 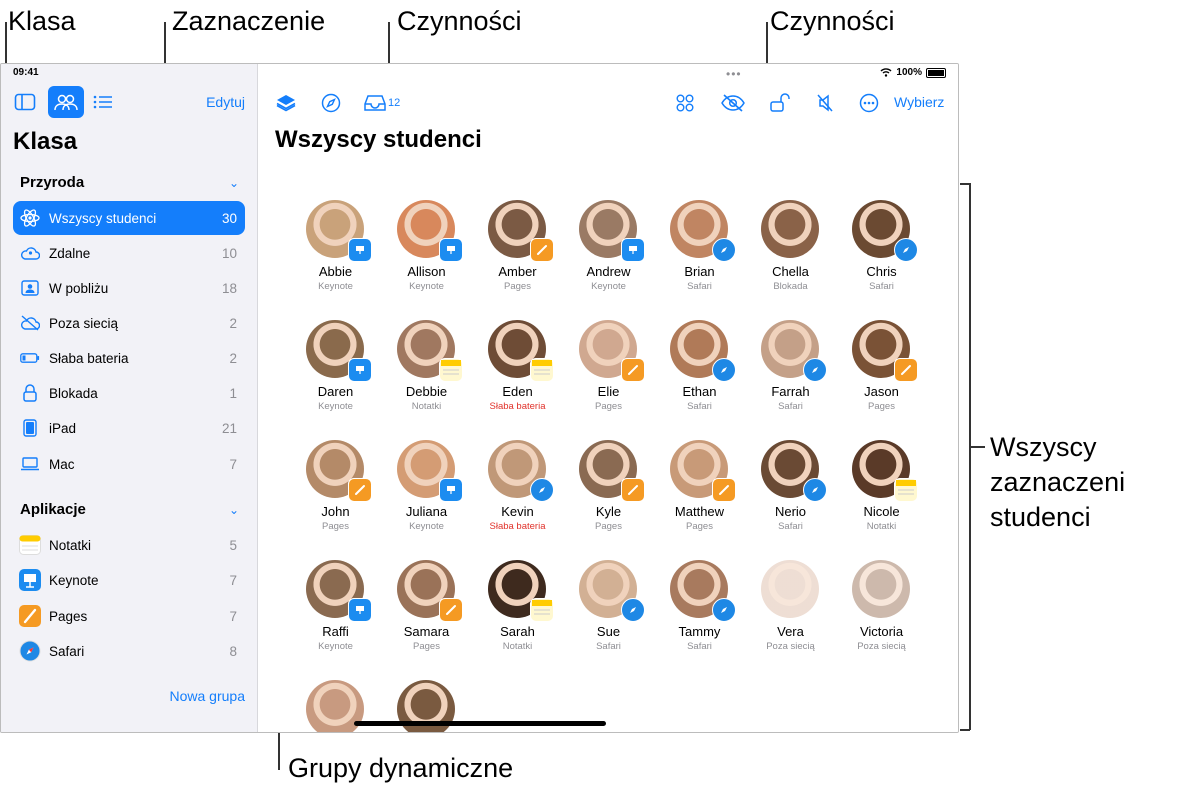 What do you see at coordinates (608, 485) in the screenshot?
I see `student-tile: Kyle Pages` at bounding box center [608, 485].